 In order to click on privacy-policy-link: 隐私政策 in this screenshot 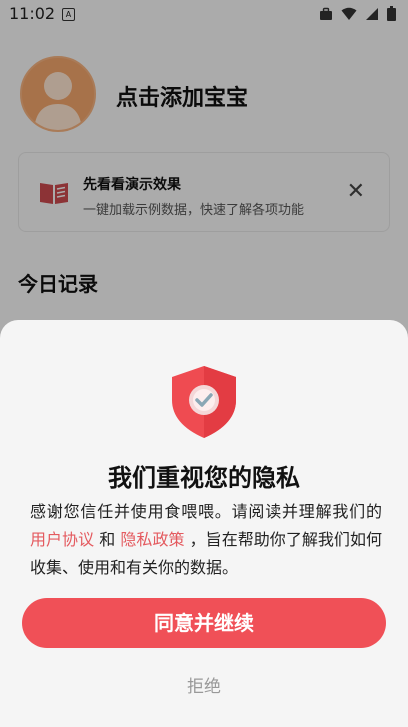, I will do `click(152, 539)`.